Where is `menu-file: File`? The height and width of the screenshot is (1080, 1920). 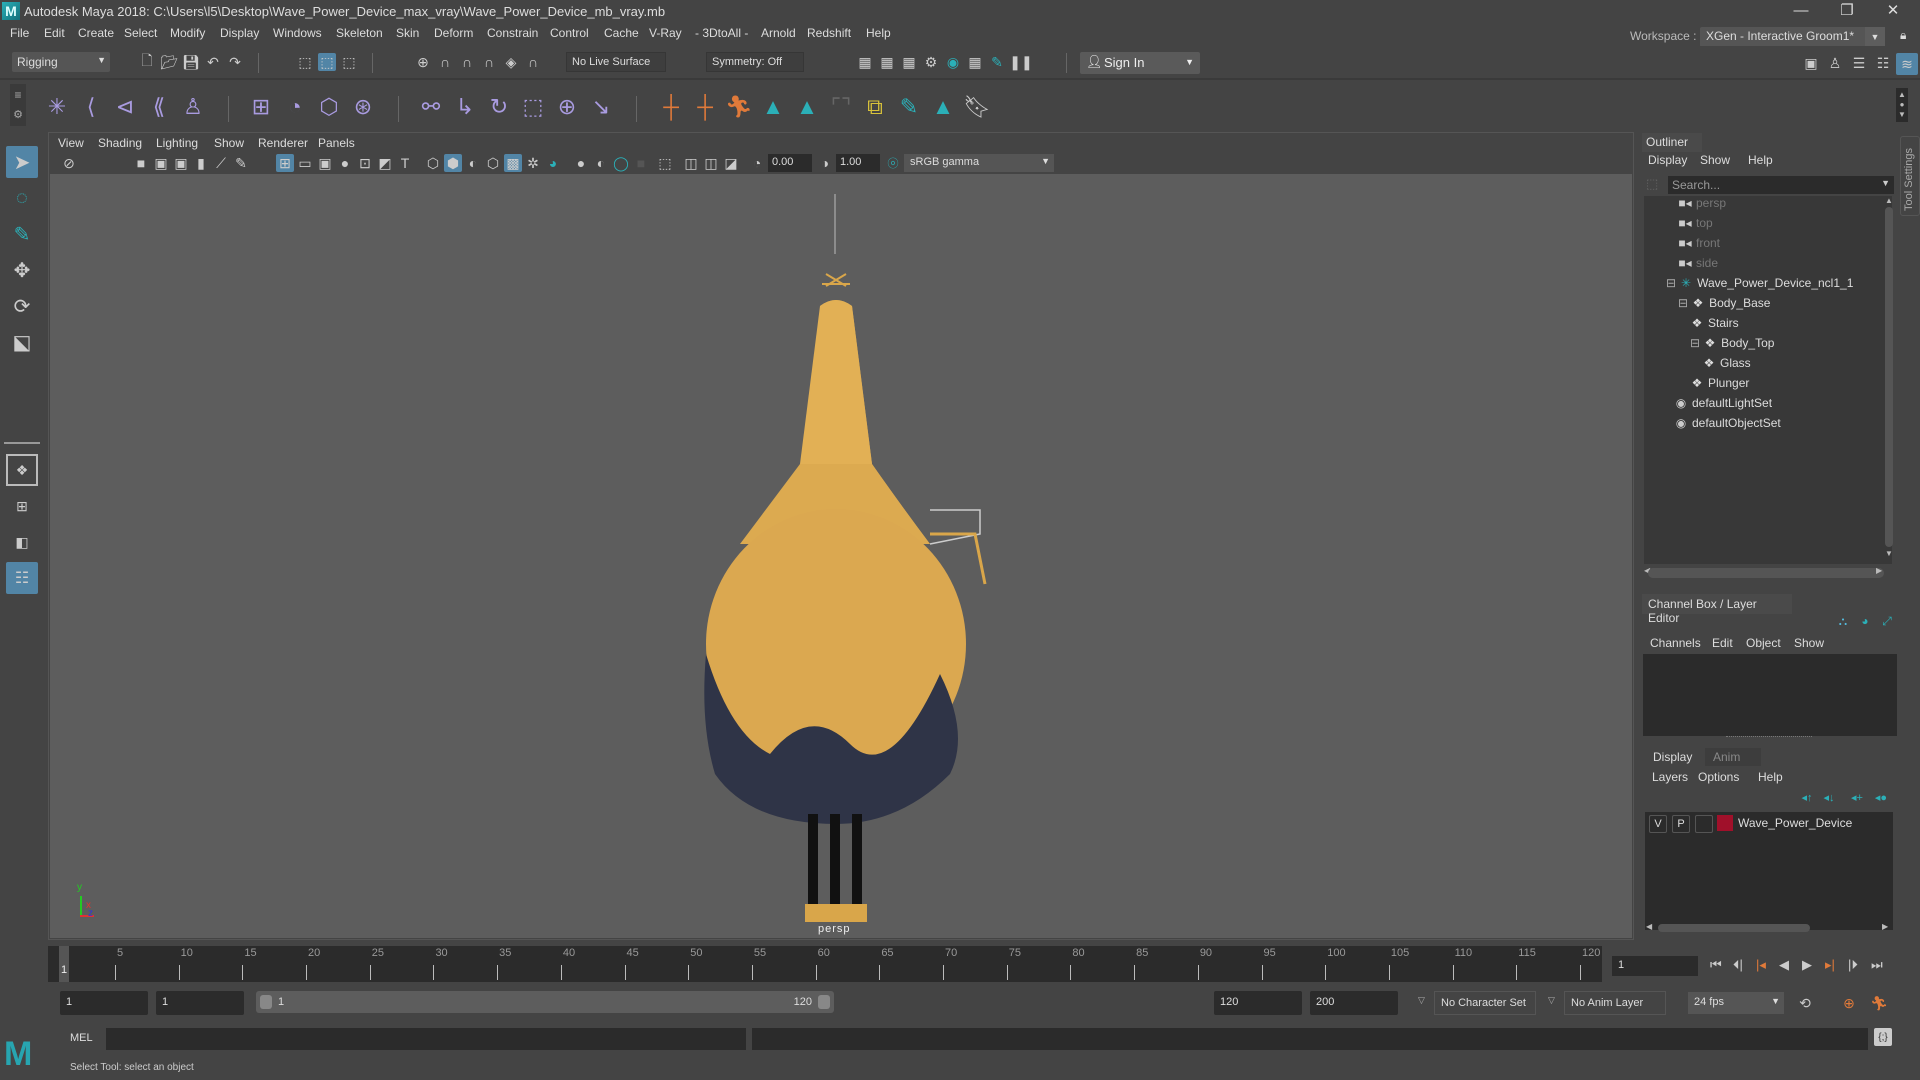 menu-file: File is located at coordinates (19, 33).